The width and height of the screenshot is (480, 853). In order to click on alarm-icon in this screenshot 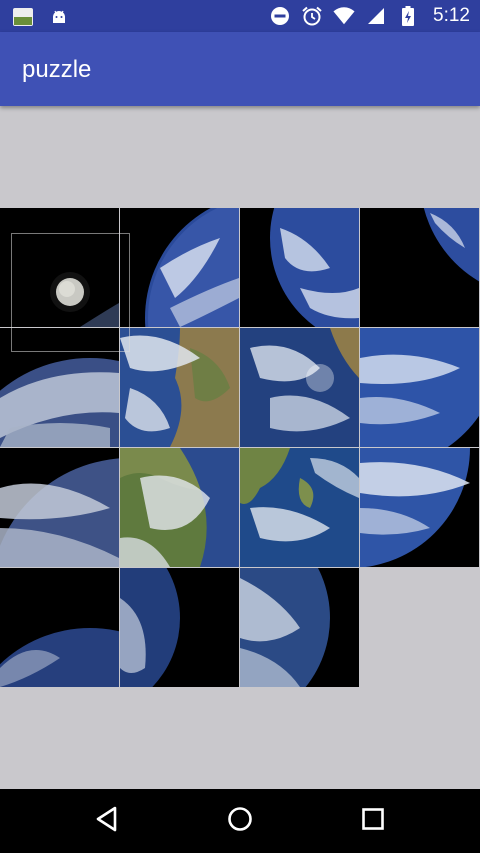, I will do `click(312, 16)`.